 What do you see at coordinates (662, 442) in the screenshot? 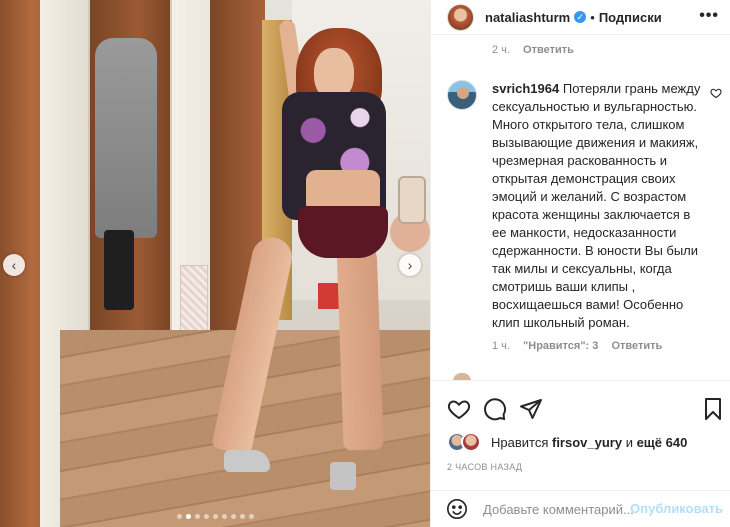
I see `likes-count: ещё 640` at bounding box center [662, 442].